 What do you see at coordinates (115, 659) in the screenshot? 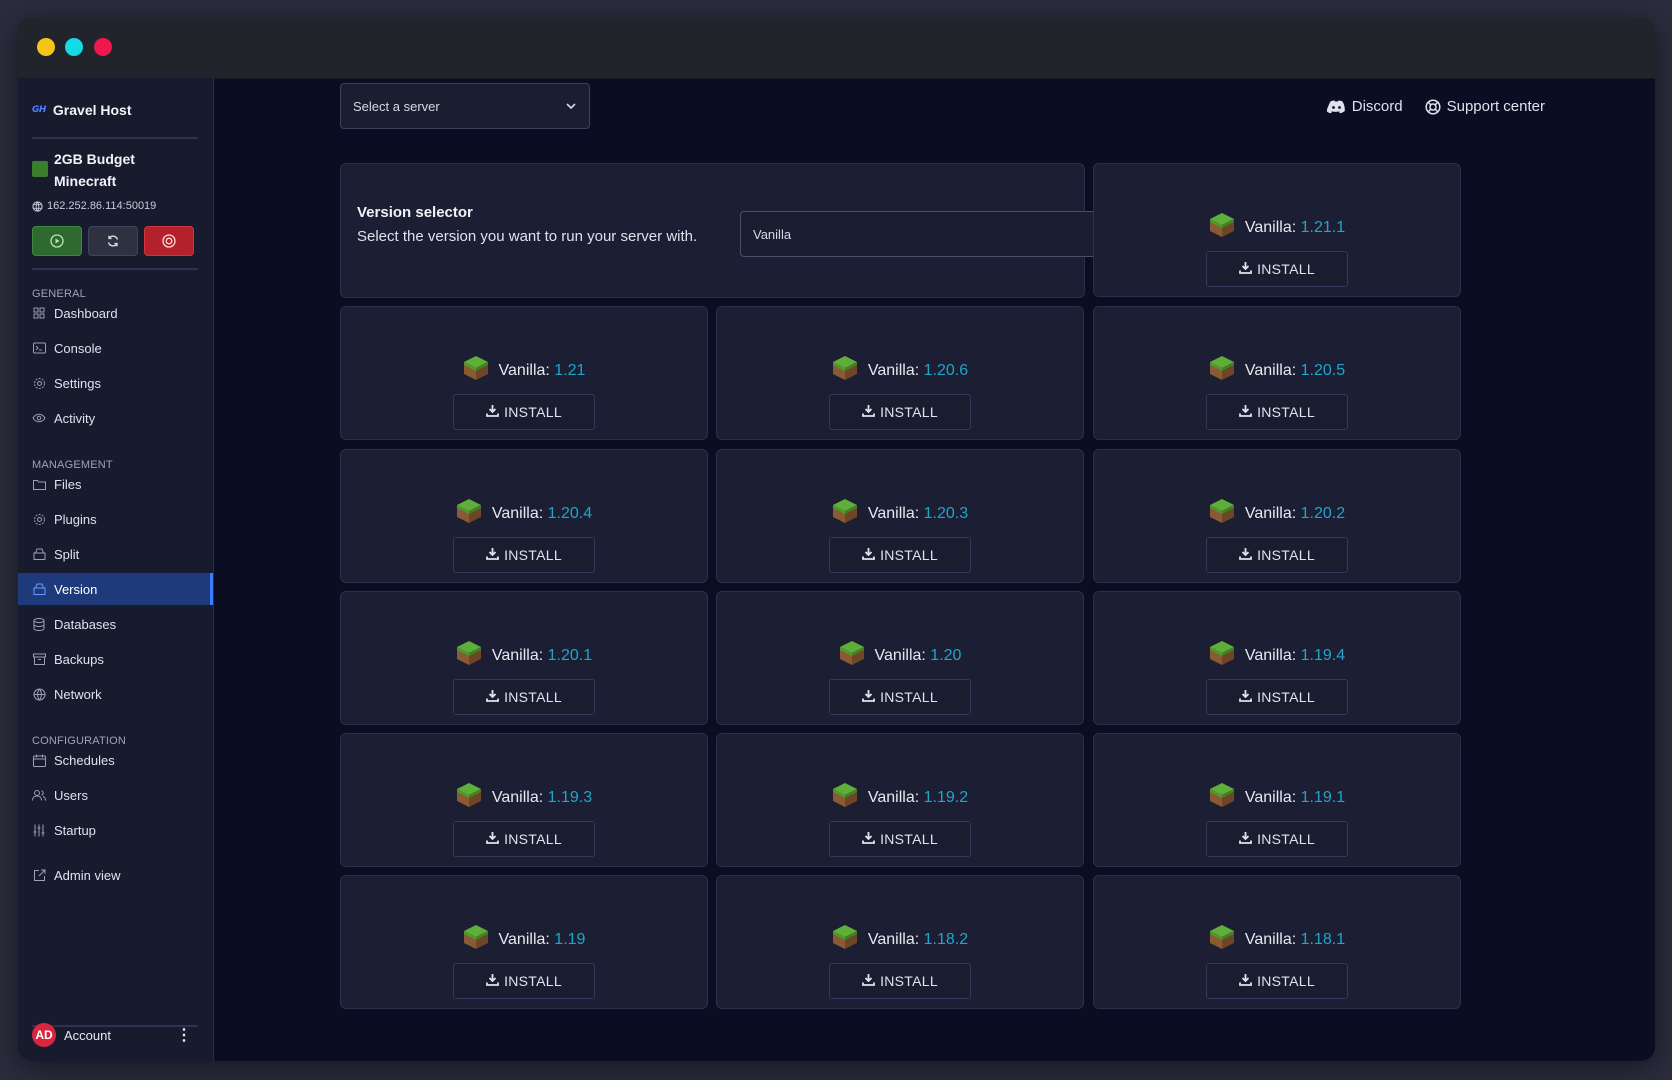
I see `sidebar-item-backups: Backups` at bounding box center [115, 659].